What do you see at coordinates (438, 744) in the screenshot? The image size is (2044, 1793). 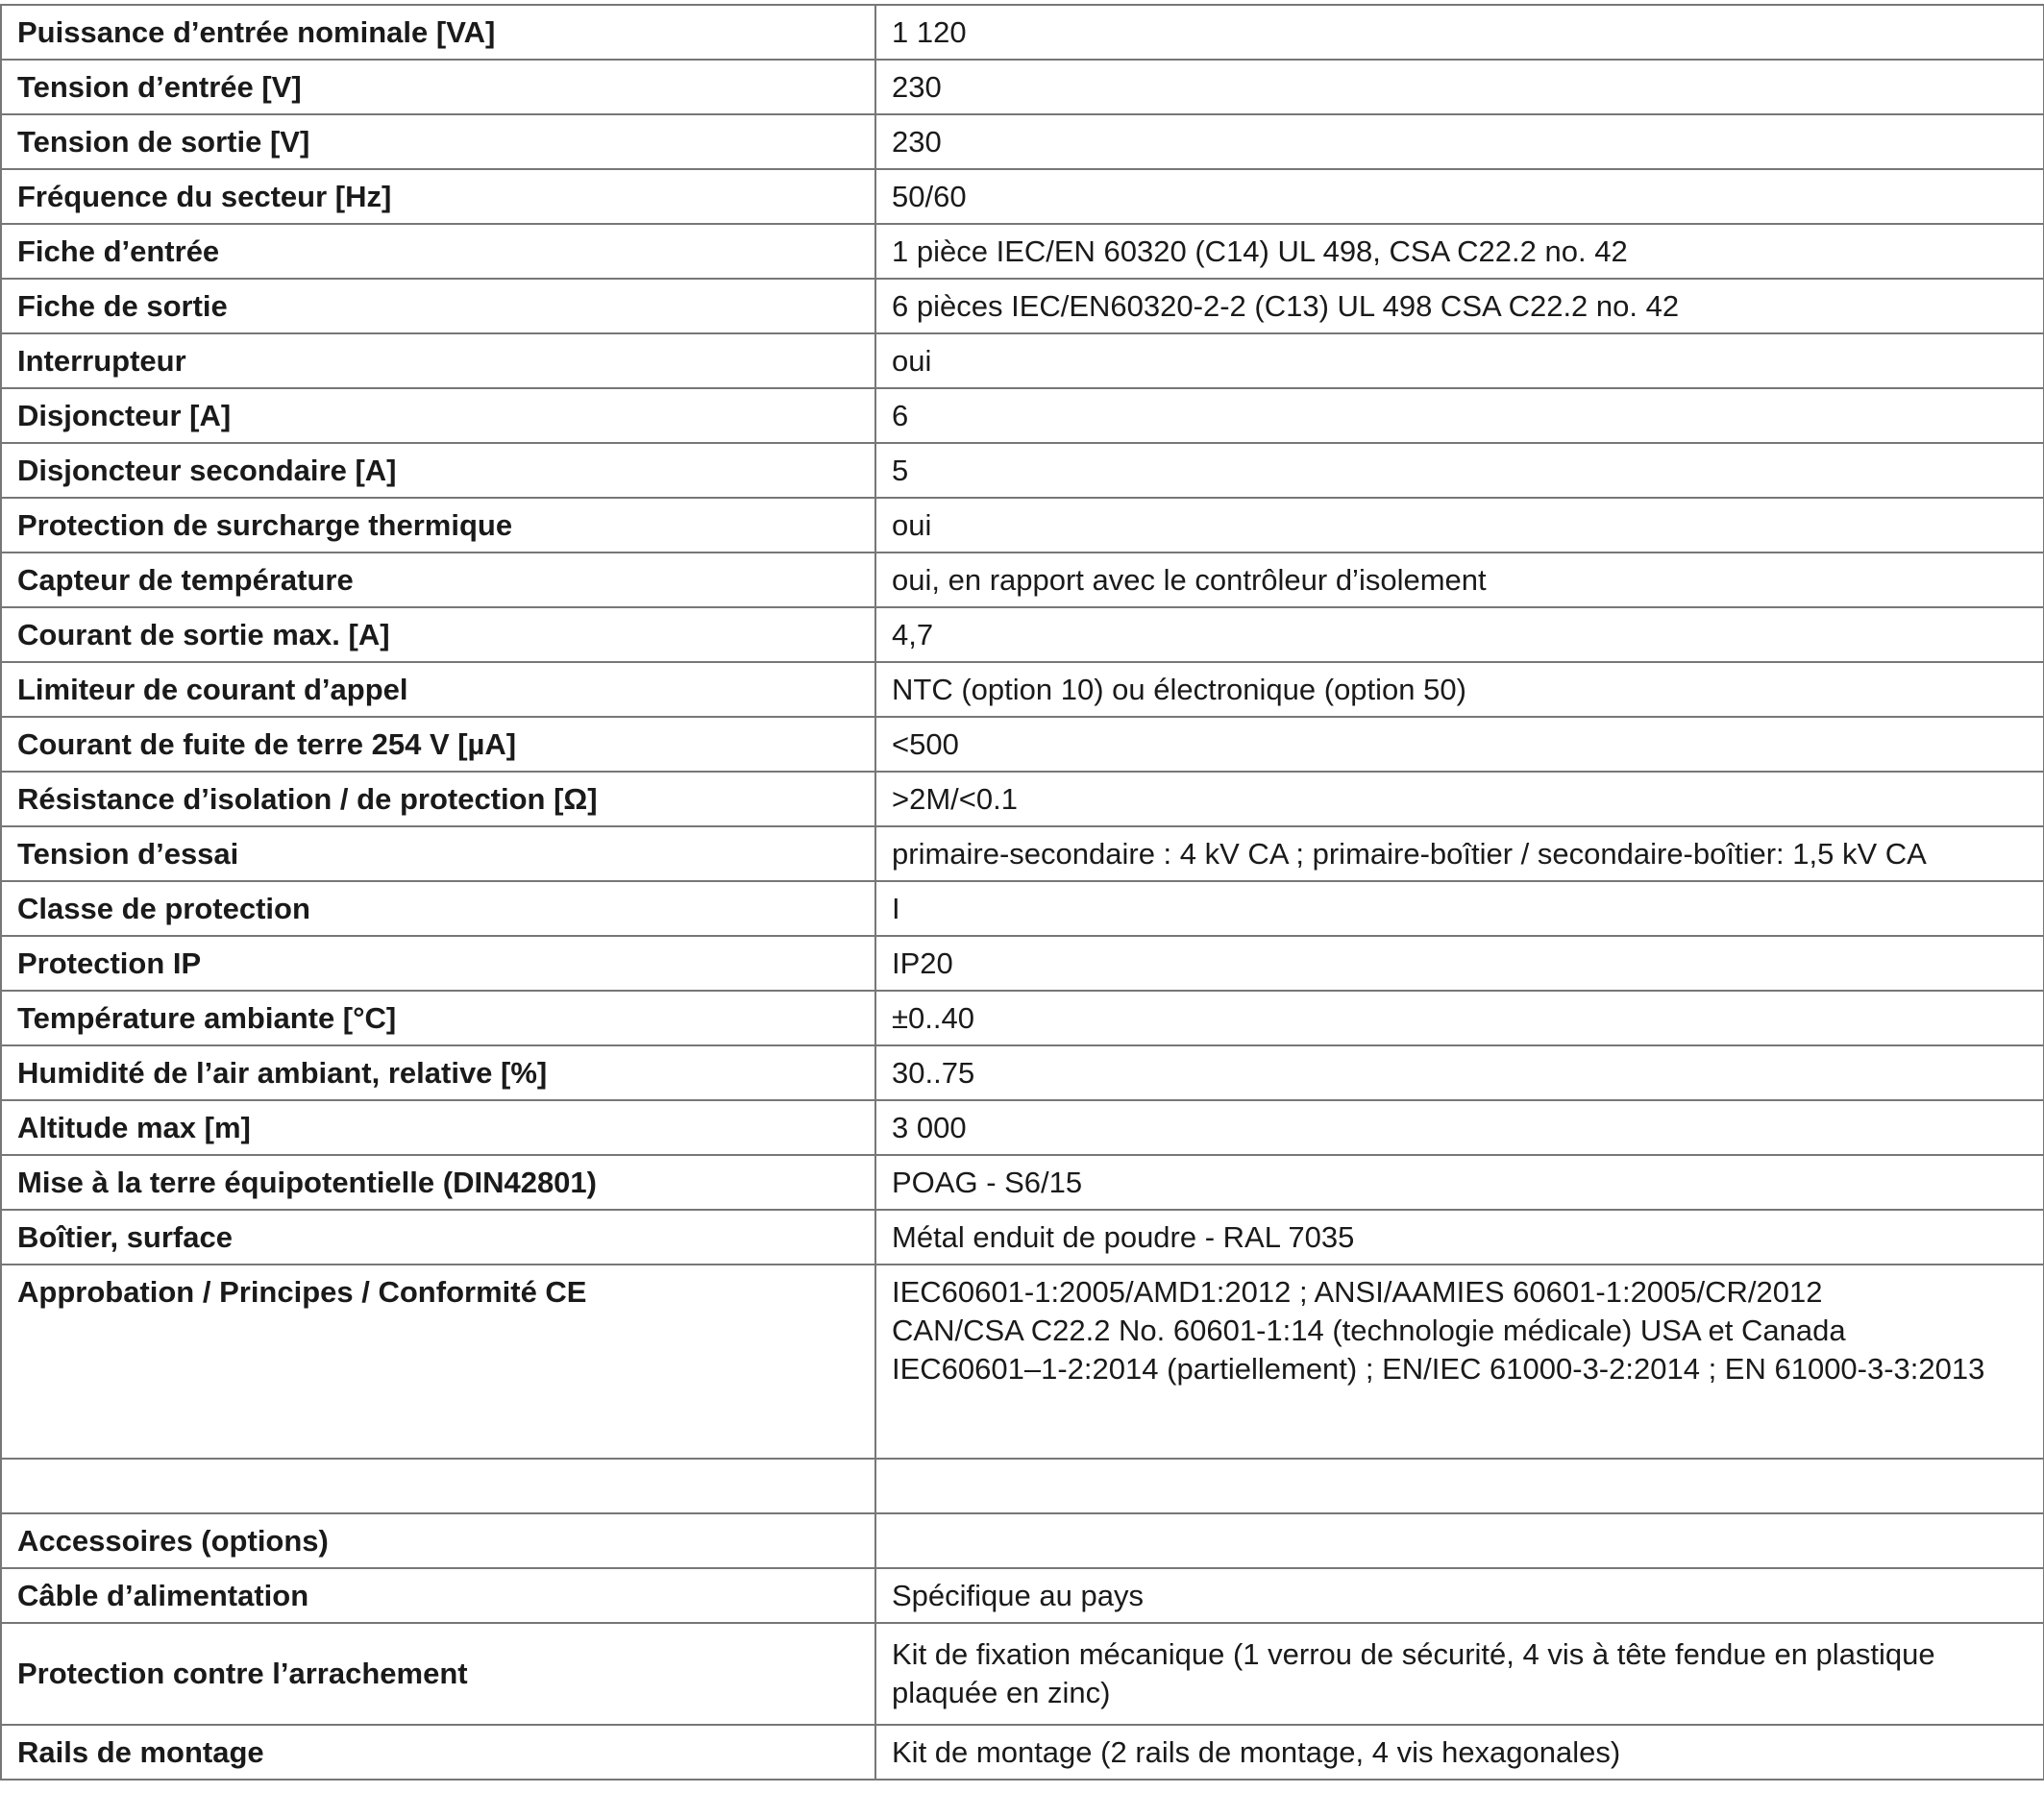 I see `row-label: Courant de fuite de terre 254 V [µA]` at bounding box center [438, 744].